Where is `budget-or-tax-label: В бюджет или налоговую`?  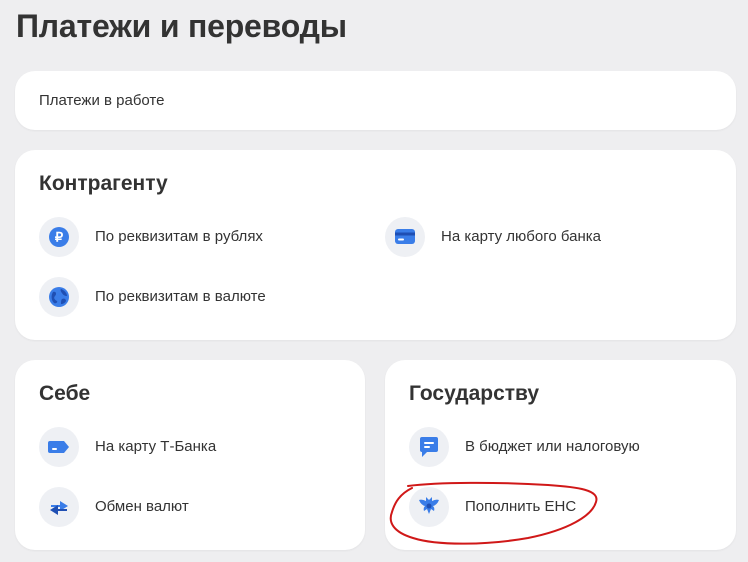 budget-or-tax-label: В бюджет или налоговую is located at coordinates (552, 446).